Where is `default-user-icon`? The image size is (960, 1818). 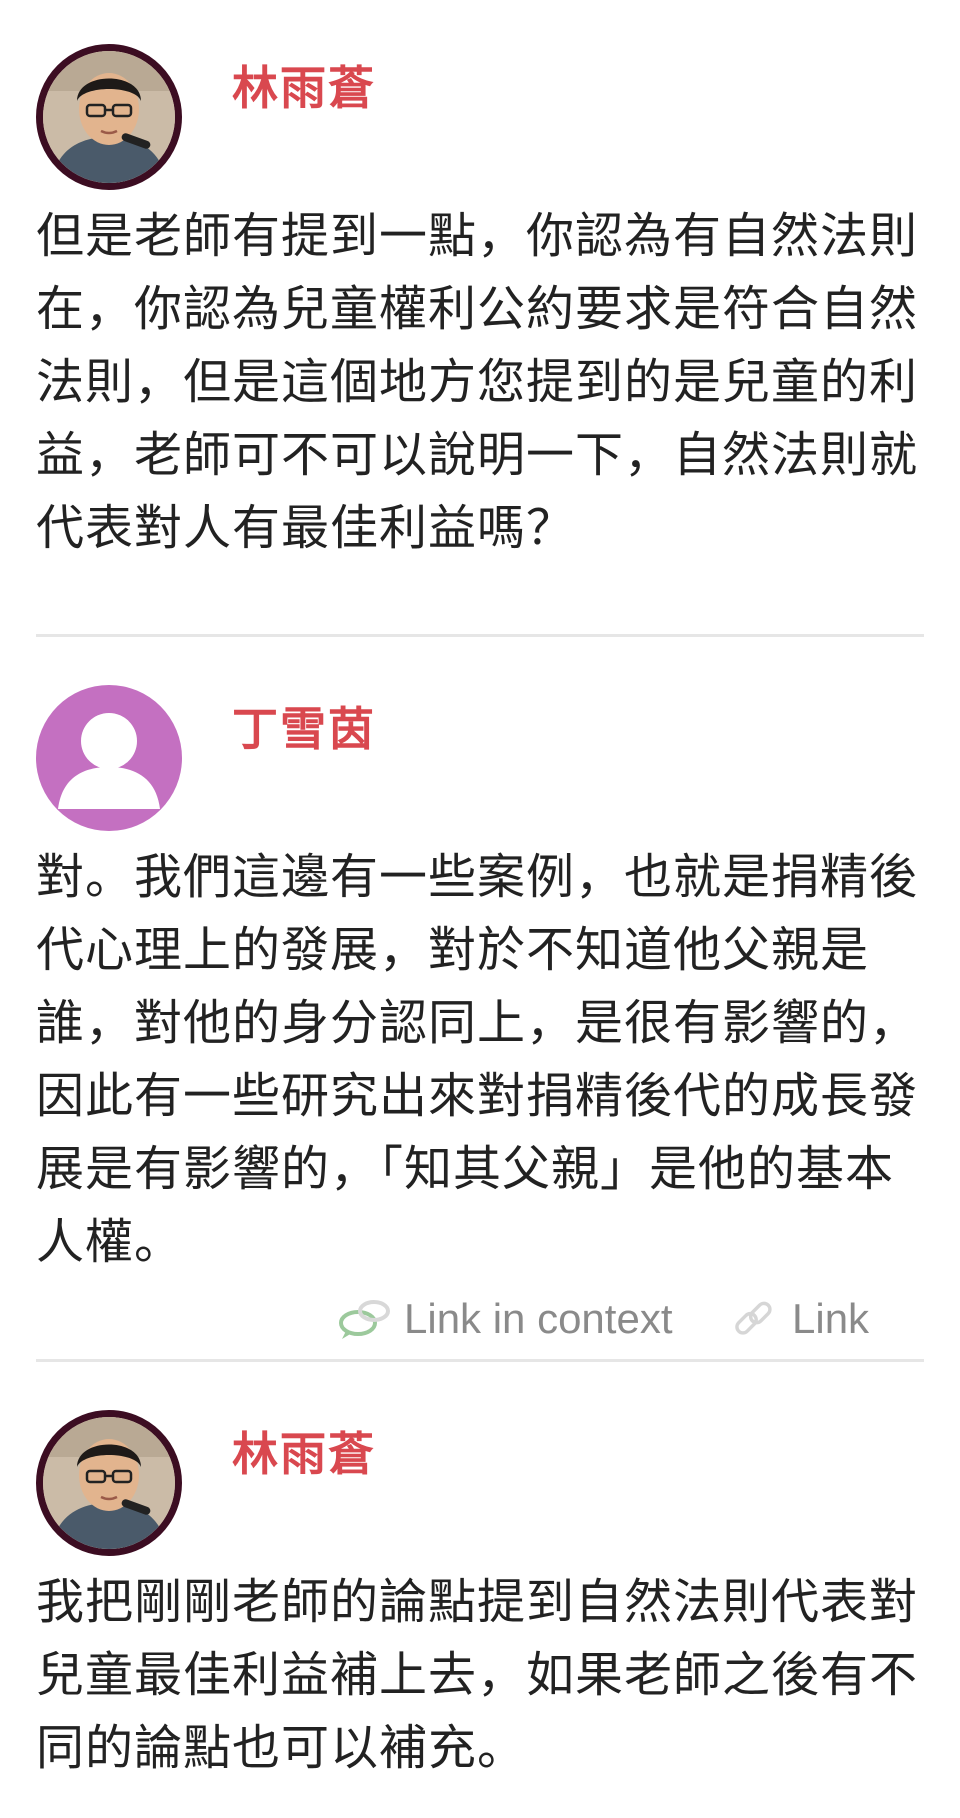
default-user-icon is located at coordinates (109, 761).